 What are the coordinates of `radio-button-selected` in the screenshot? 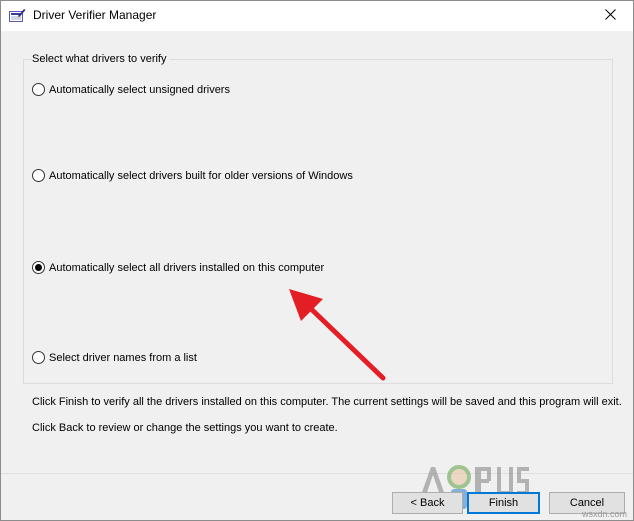 It's located at (38, 267).